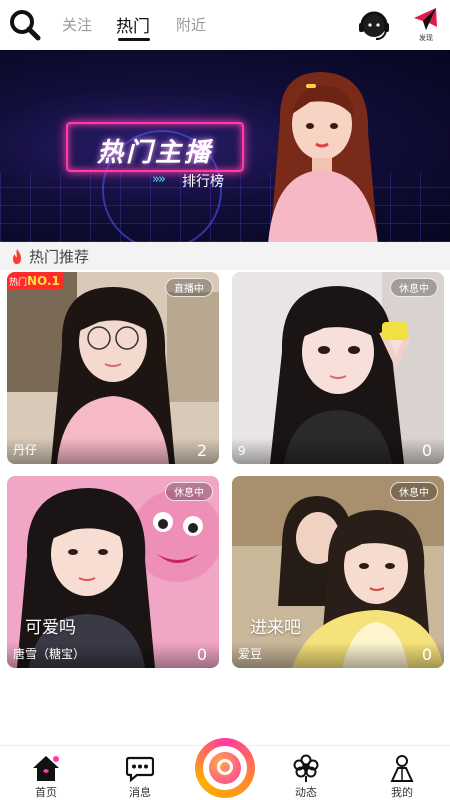 The image size is (450, 800). I want to click on message-icon, so click(140, 769).